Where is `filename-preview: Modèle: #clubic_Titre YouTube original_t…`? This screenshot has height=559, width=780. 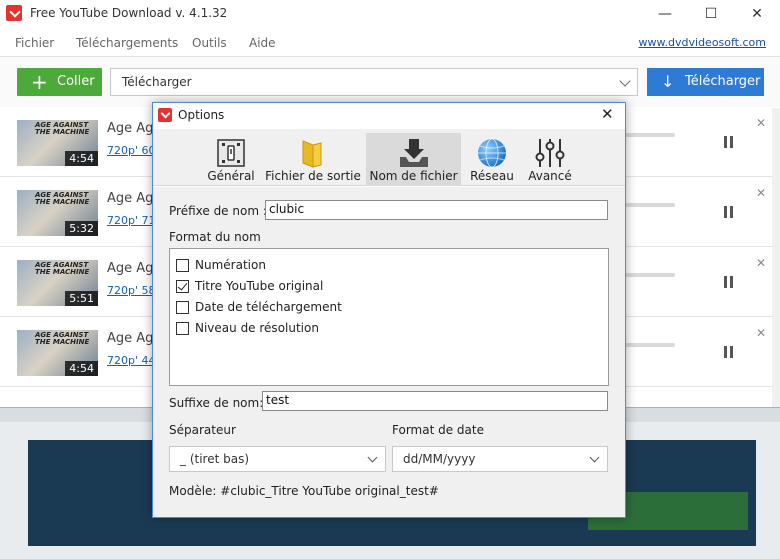
filename-preview: Modèle: #clubic_Titre YouTube original_t… is located at coordinates (304, 491).